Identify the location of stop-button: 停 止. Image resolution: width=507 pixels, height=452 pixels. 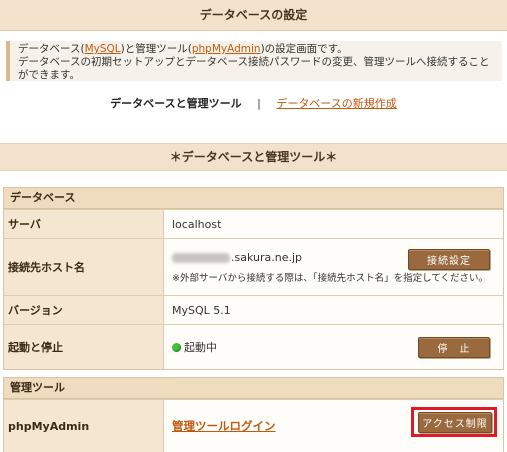
(454, 347).